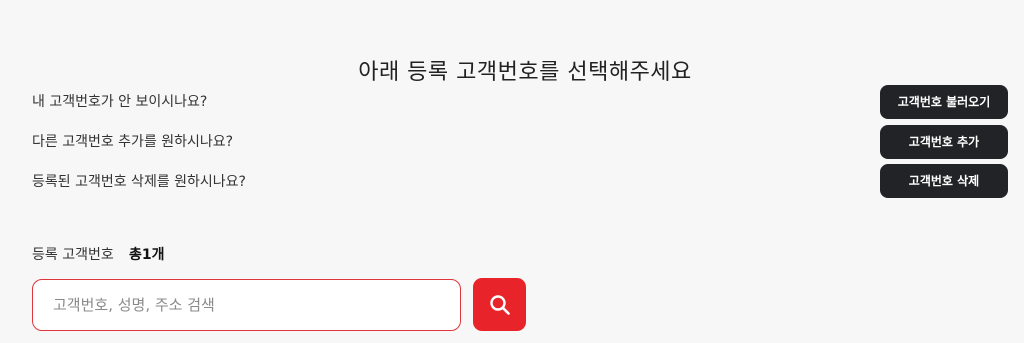  I want to click on search-button, so click(499, 304).